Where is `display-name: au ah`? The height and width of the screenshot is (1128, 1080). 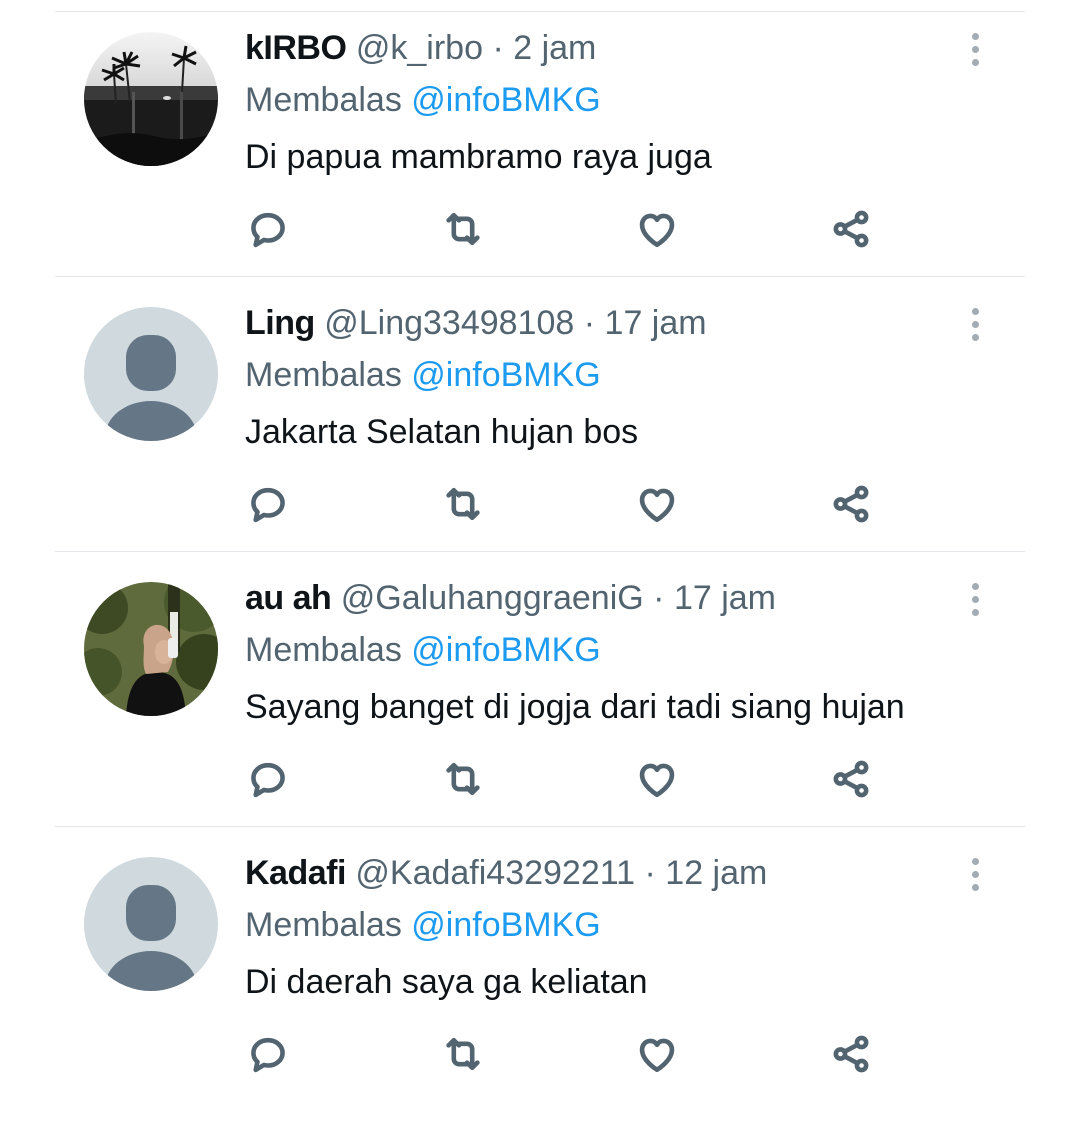 display-name: au ah is located at coordinates (288, 598).